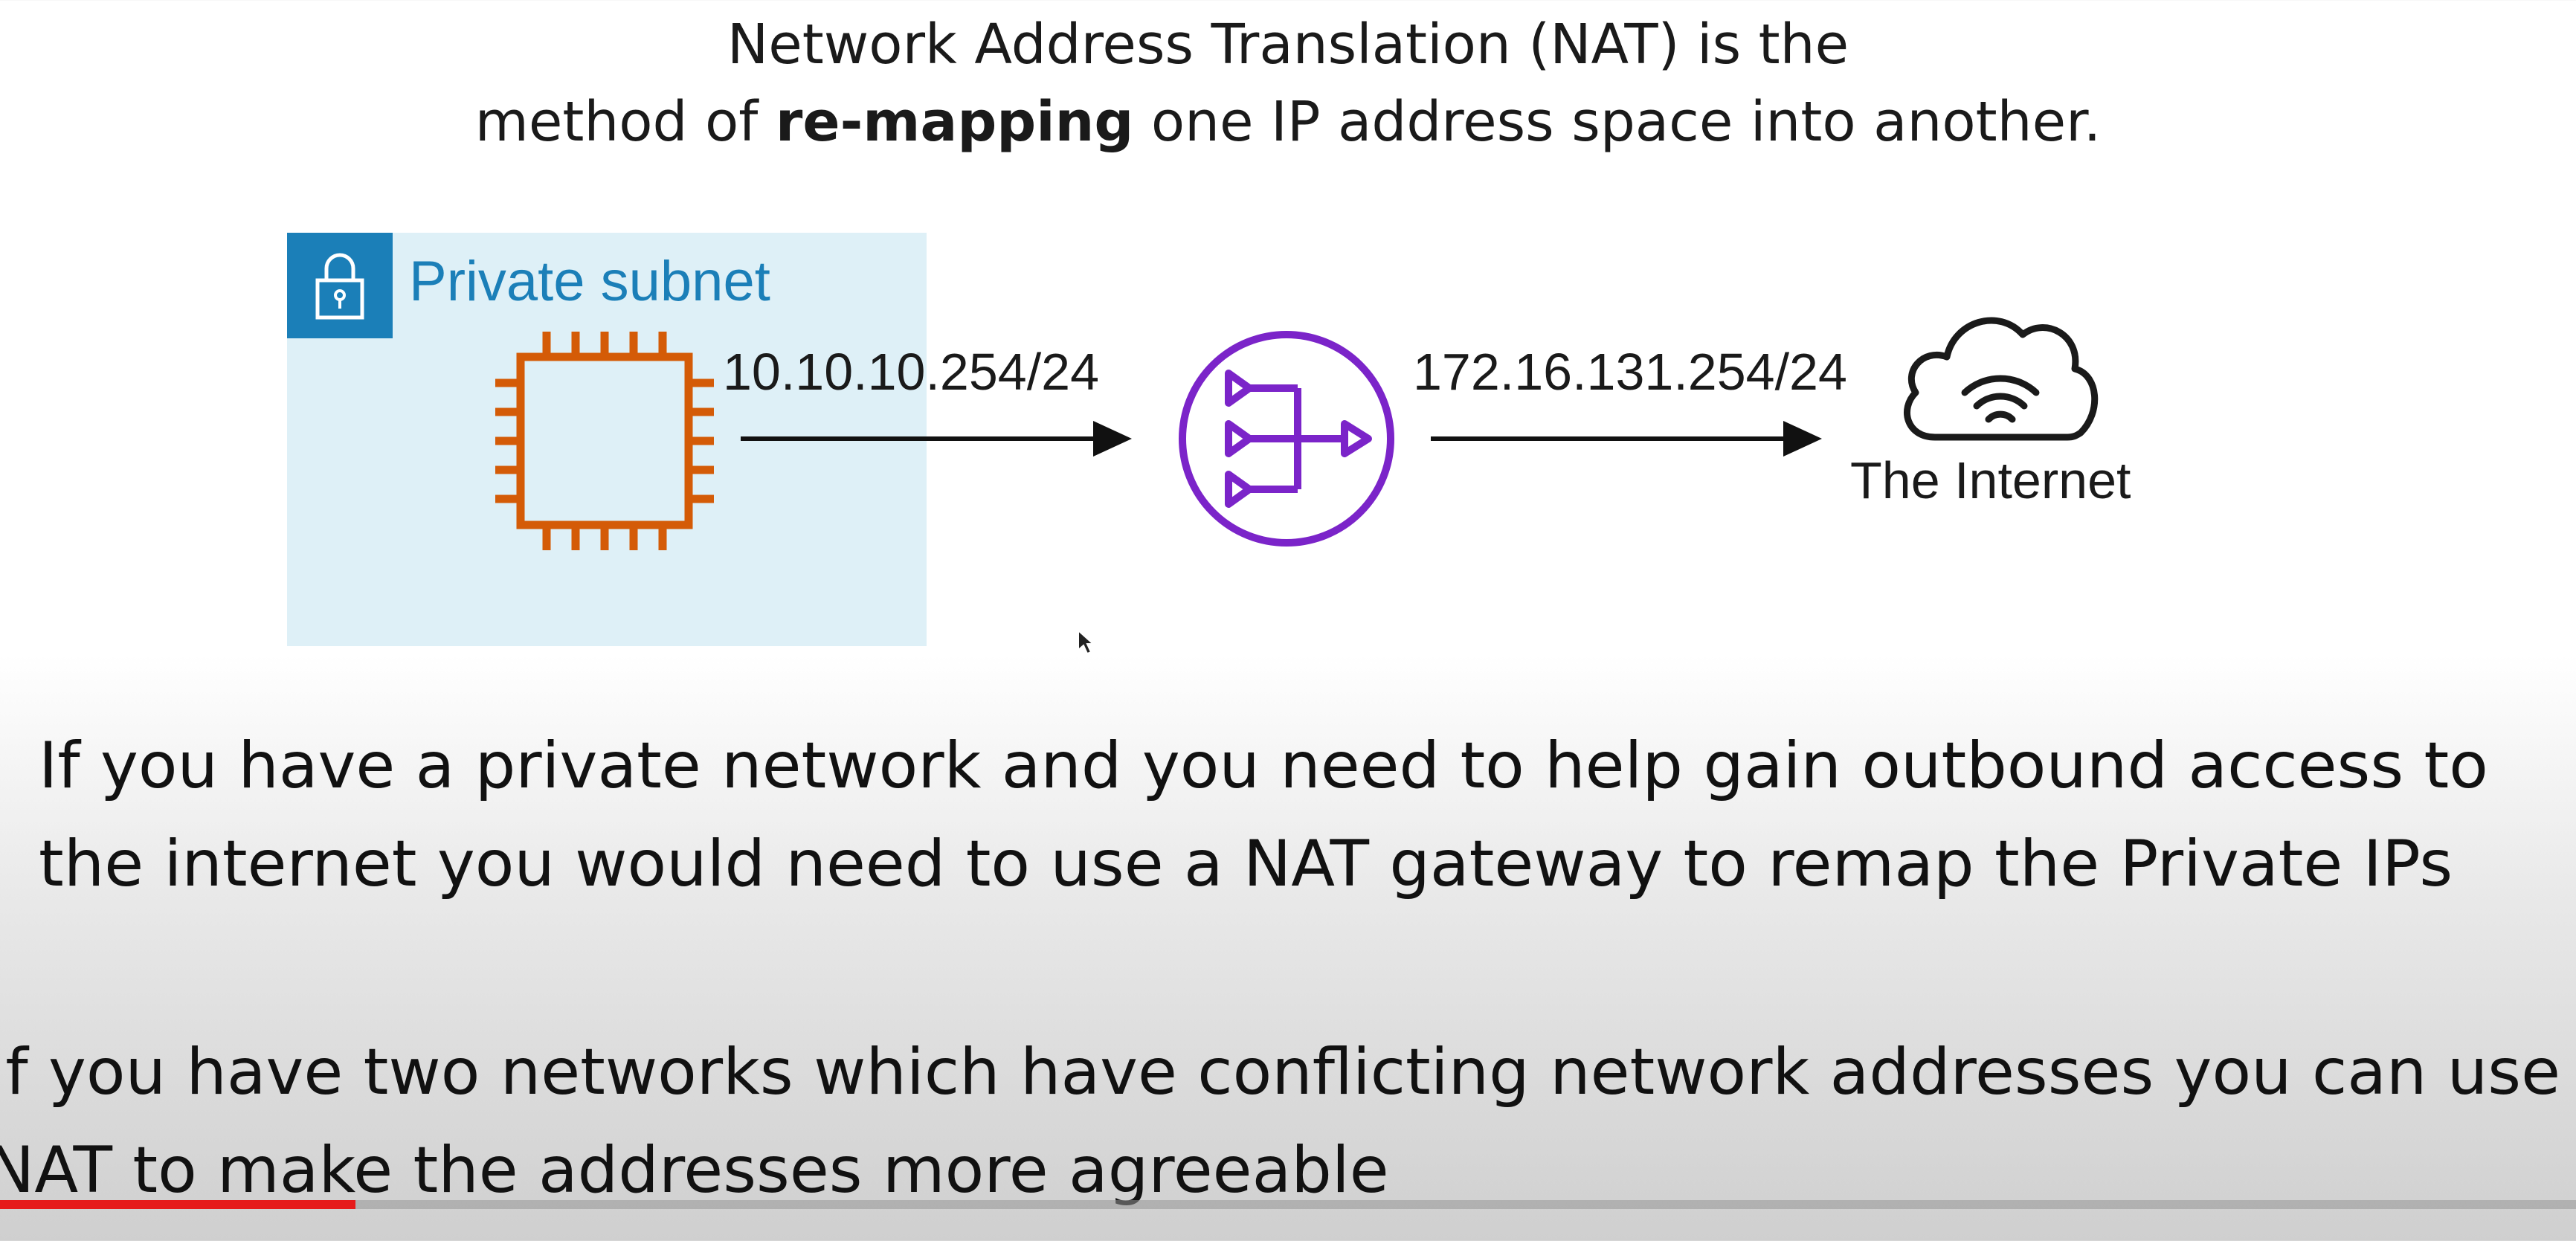  I want to click on internet-cloud-icon, so click(2001, 379).